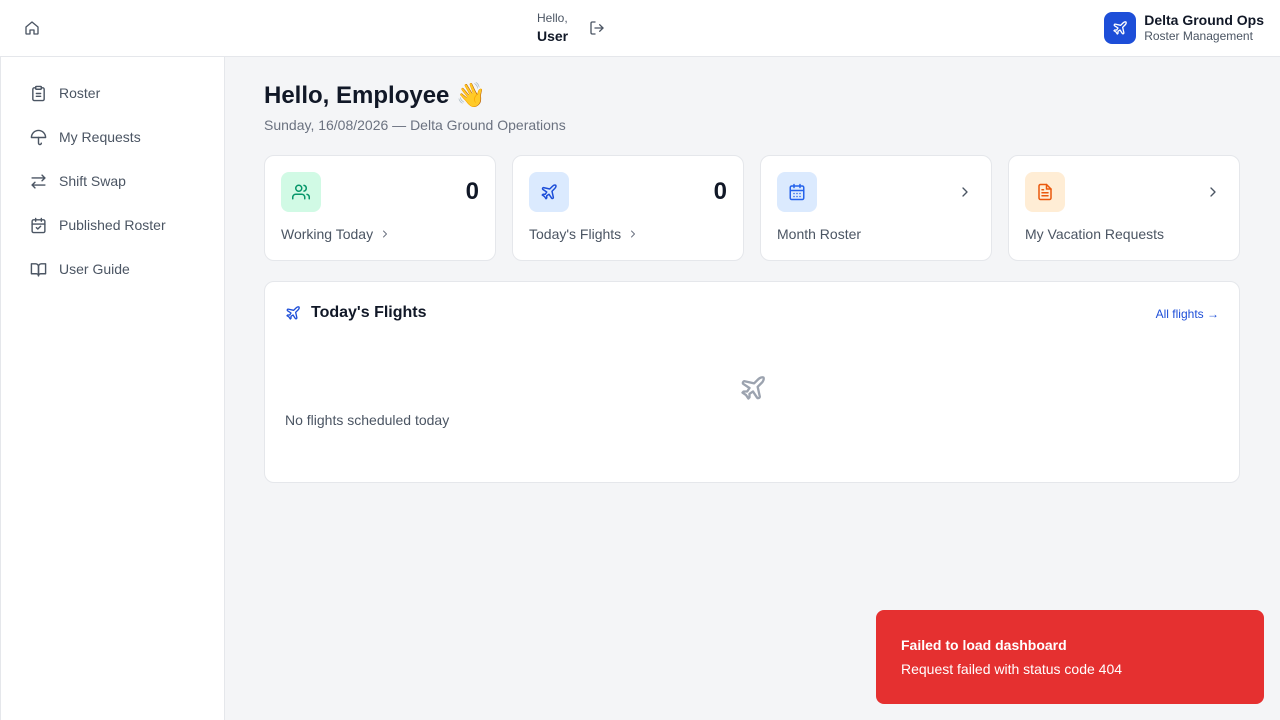 This screenshot has height=720, width=1280. What do you see at coordinates (367, 420) in the screenshot?
I see `empty-state-text: No flights scheduled today` at bounding box center [367, 420].